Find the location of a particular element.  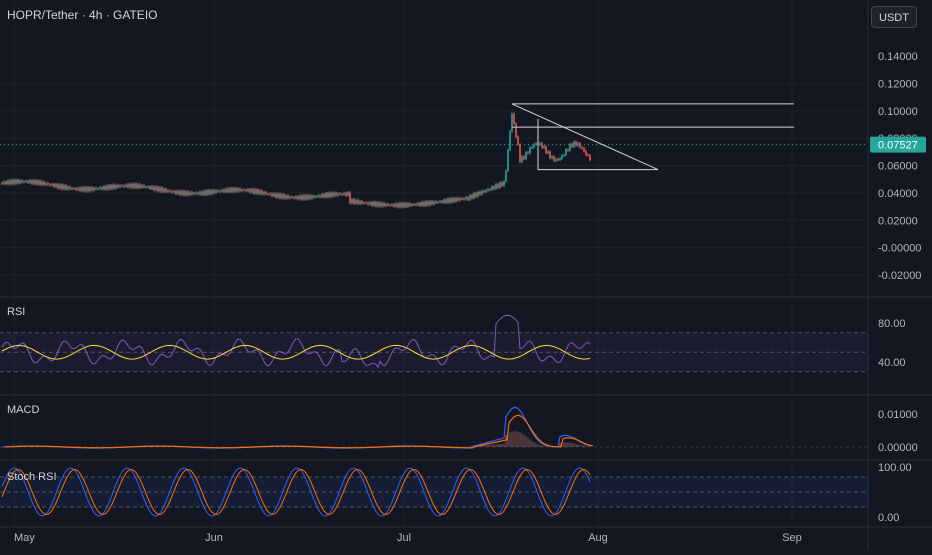

macd-label: MACD is located at coordinates (23, 410).